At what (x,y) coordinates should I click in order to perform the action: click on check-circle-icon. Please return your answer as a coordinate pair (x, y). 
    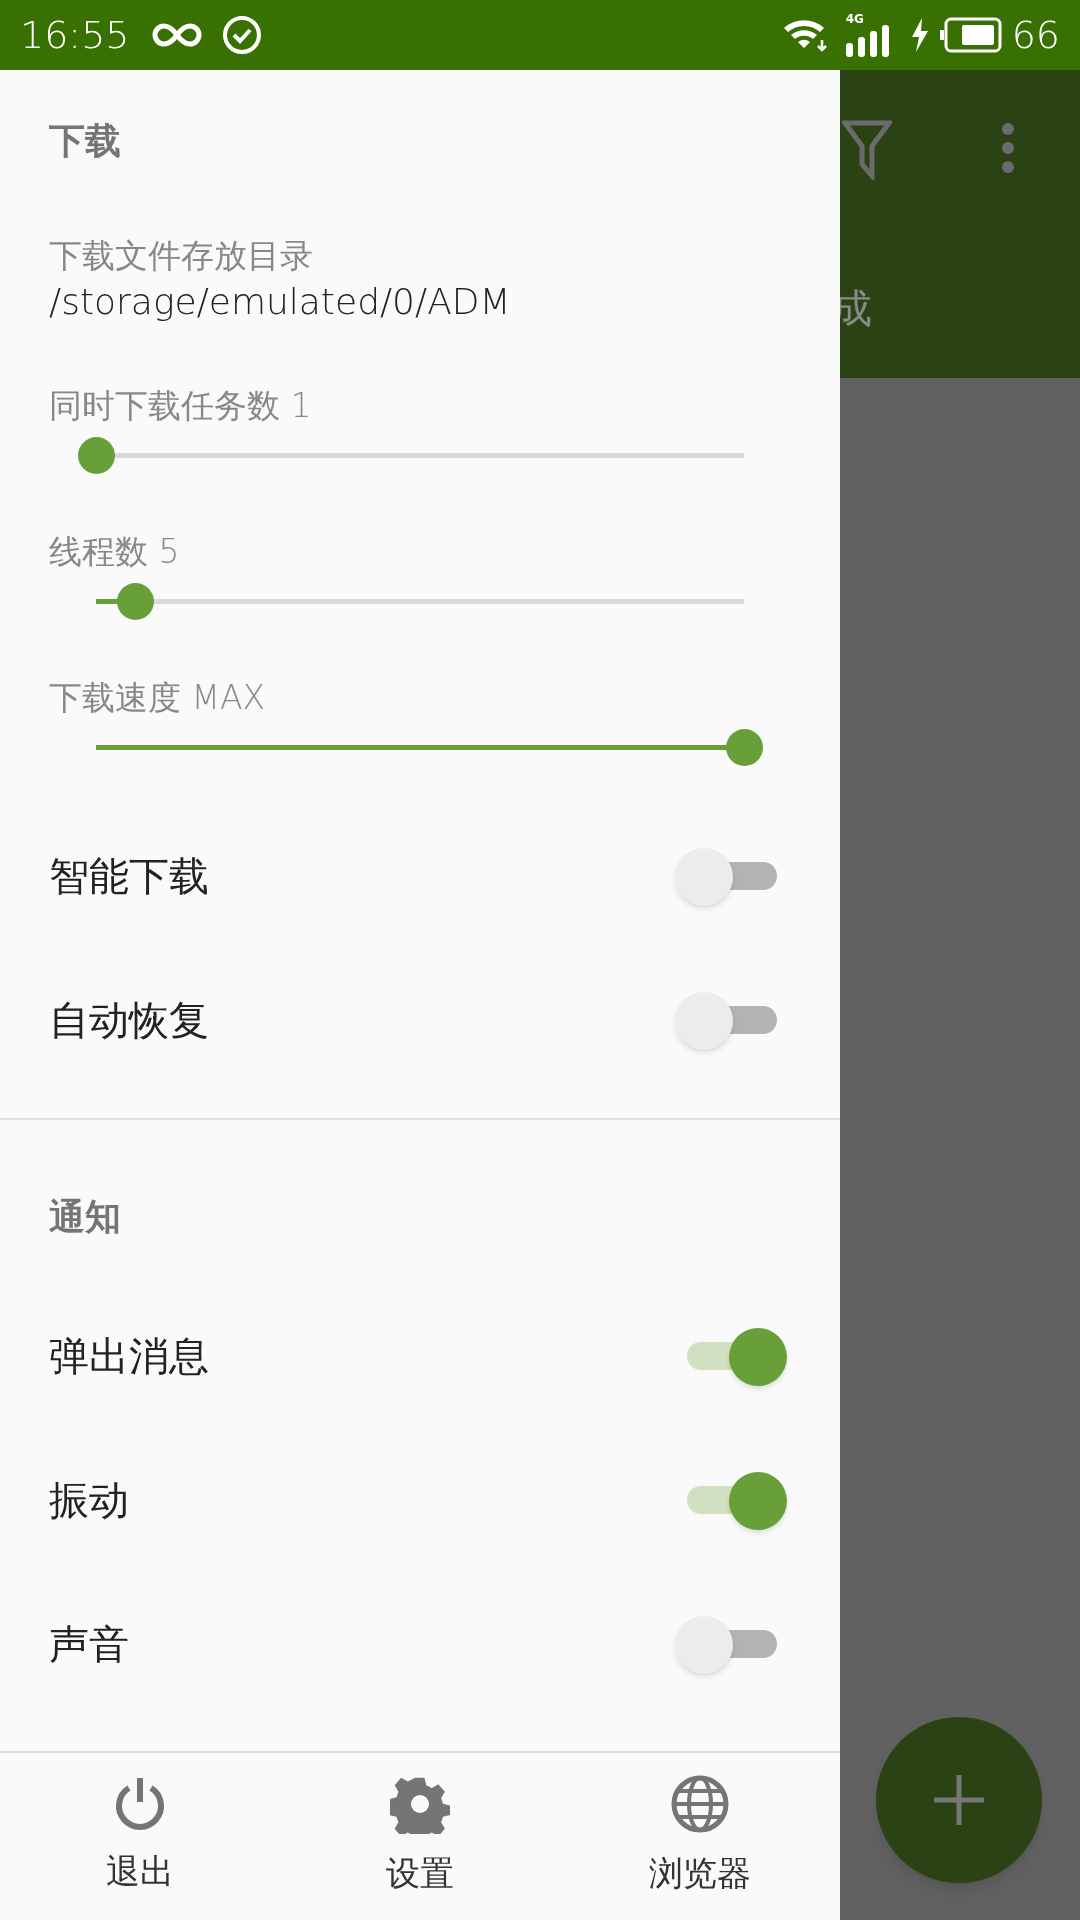
    Looking at the image, I should click on (241, 35).